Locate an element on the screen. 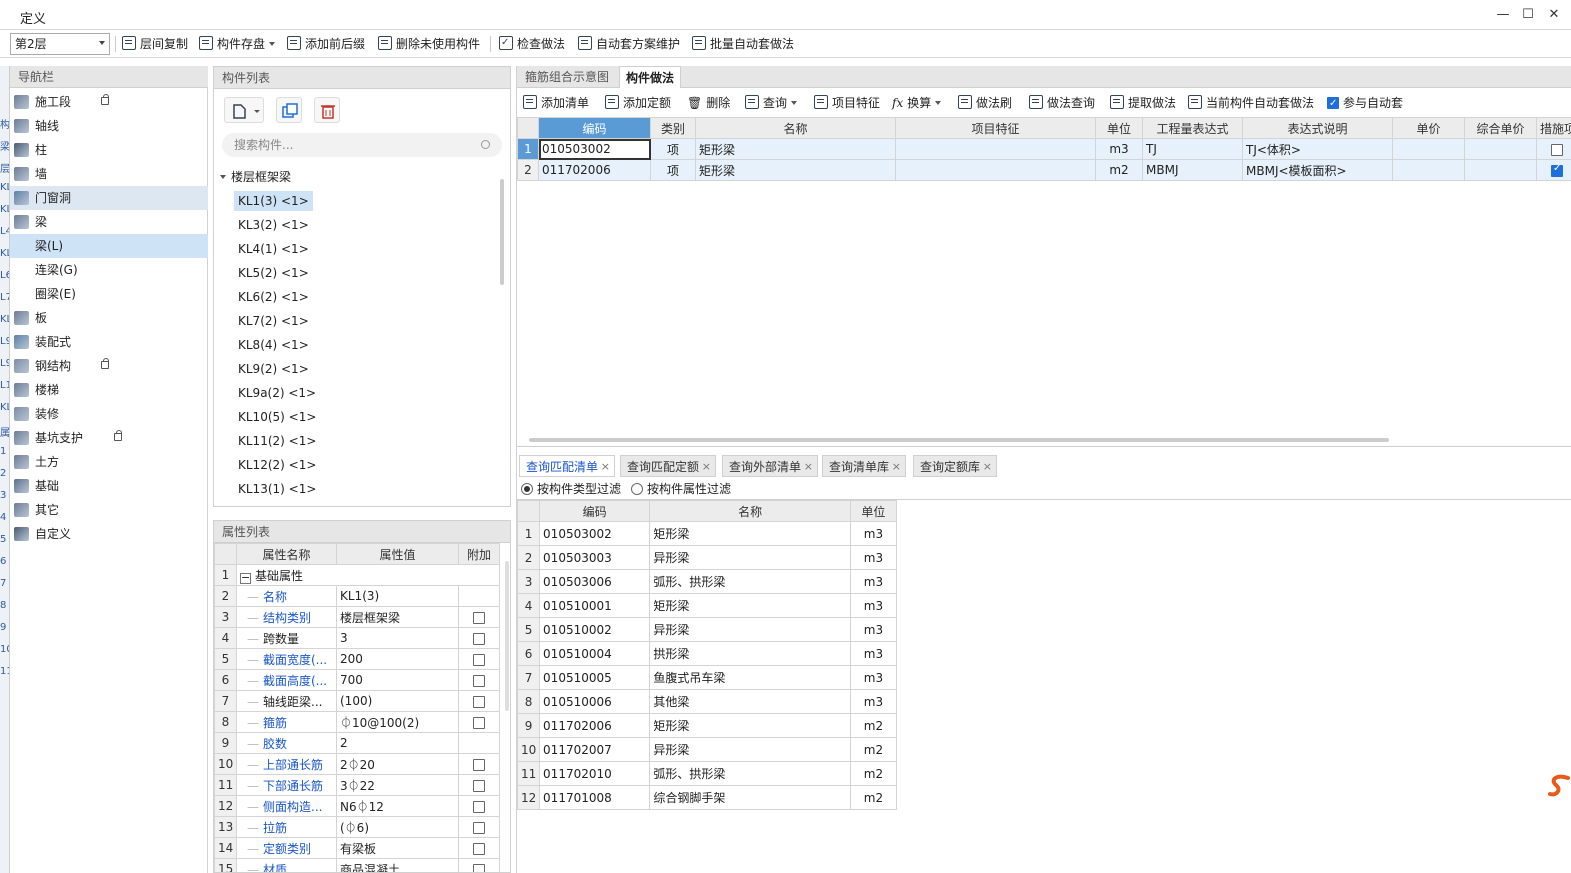  component-item: KL9a(2) <1> is located at coordinates (277, 393).